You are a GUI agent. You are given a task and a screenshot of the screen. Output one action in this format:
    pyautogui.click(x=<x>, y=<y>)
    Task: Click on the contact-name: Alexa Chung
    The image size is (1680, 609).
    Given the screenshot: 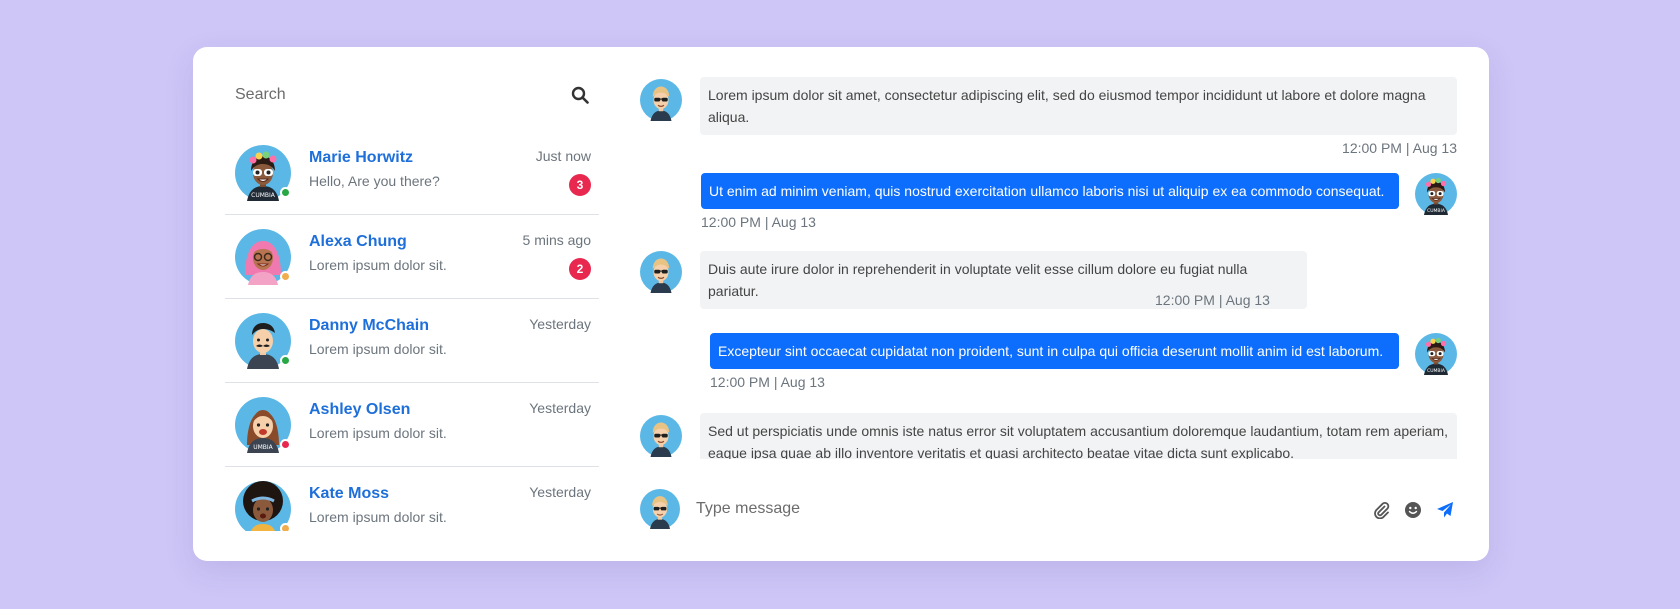 What is the action you would take?
    pyautogui.click(x=358, y=241)
    